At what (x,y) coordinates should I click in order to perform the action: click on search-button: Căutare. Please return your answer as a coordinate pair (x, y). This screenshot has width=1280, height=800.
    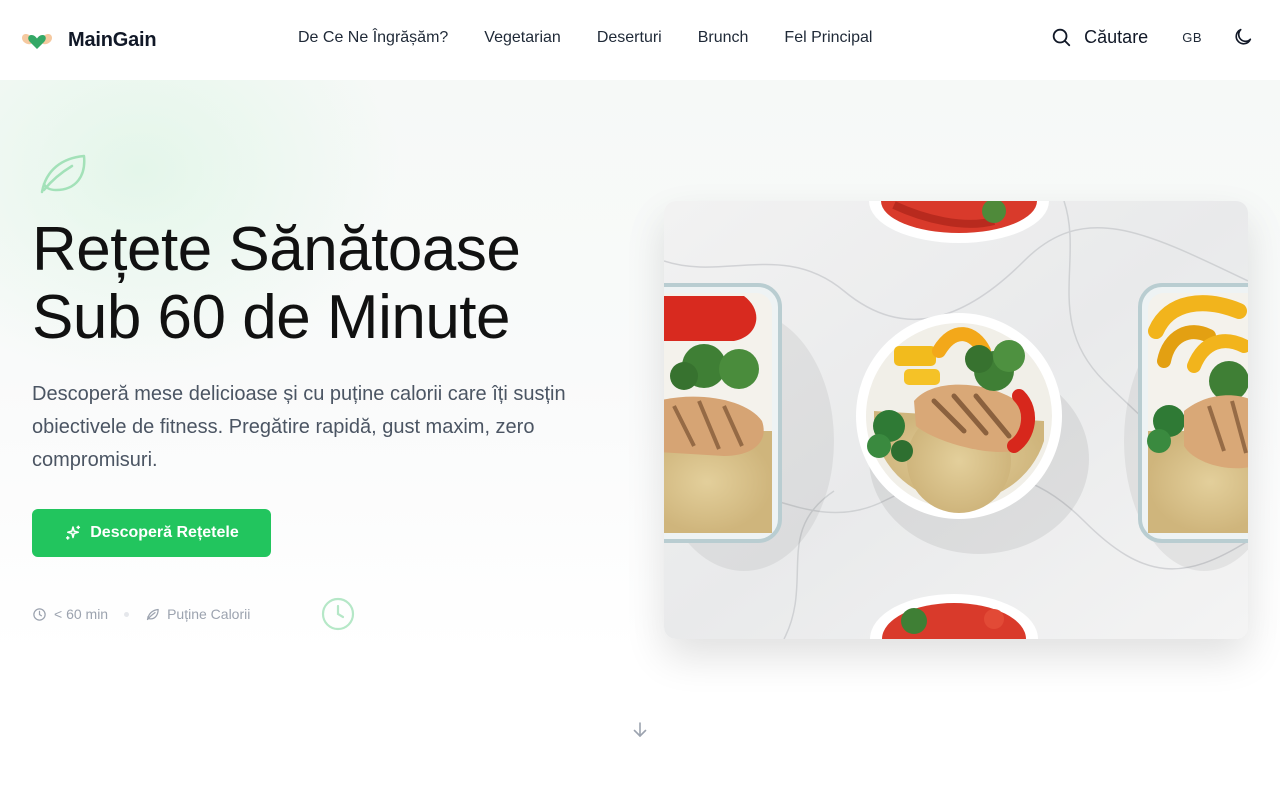
    Looking at the image, I should click on (1099, 37).